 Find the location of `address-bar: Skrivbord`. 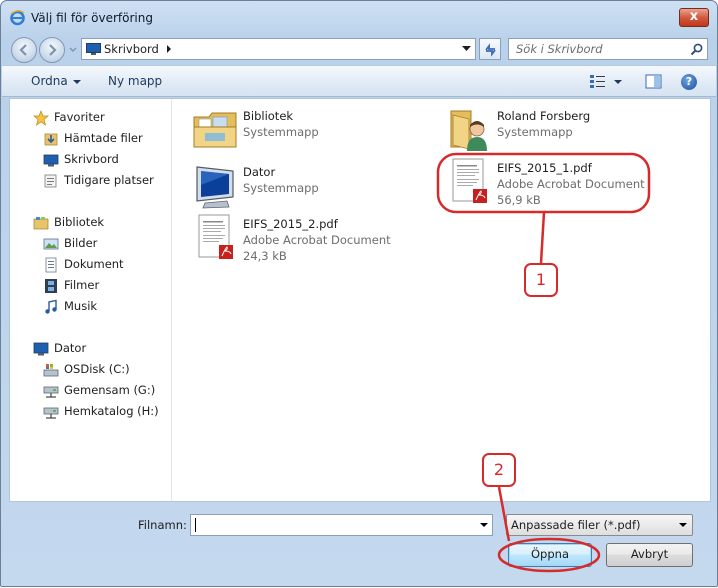

address-bar: Skrivbord is located at coordinates (278, 49).